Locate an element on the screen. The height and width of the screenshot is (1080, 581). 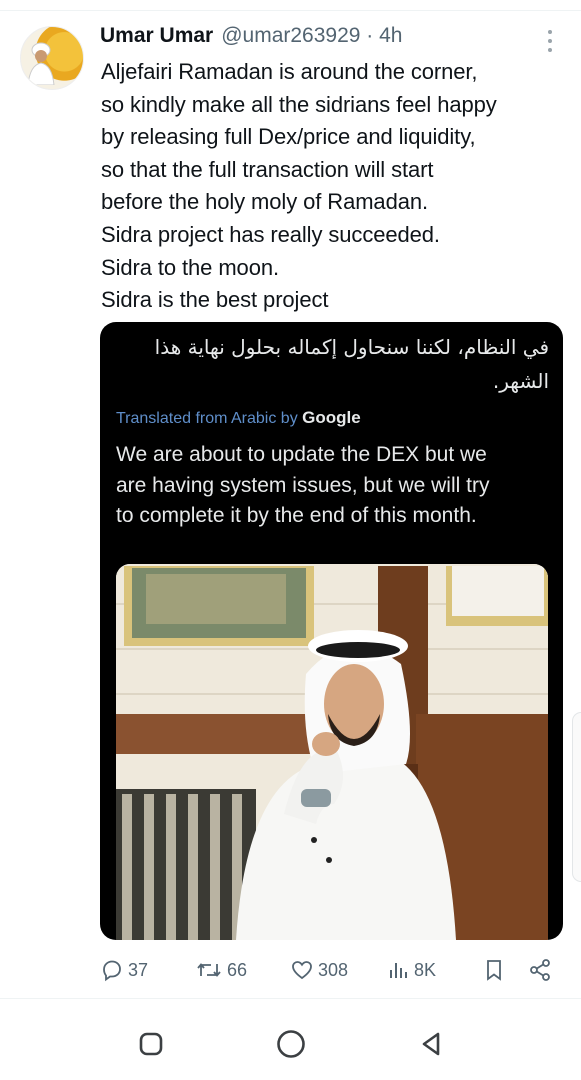
avatar-person-icon is located at coordinates (41, 63).